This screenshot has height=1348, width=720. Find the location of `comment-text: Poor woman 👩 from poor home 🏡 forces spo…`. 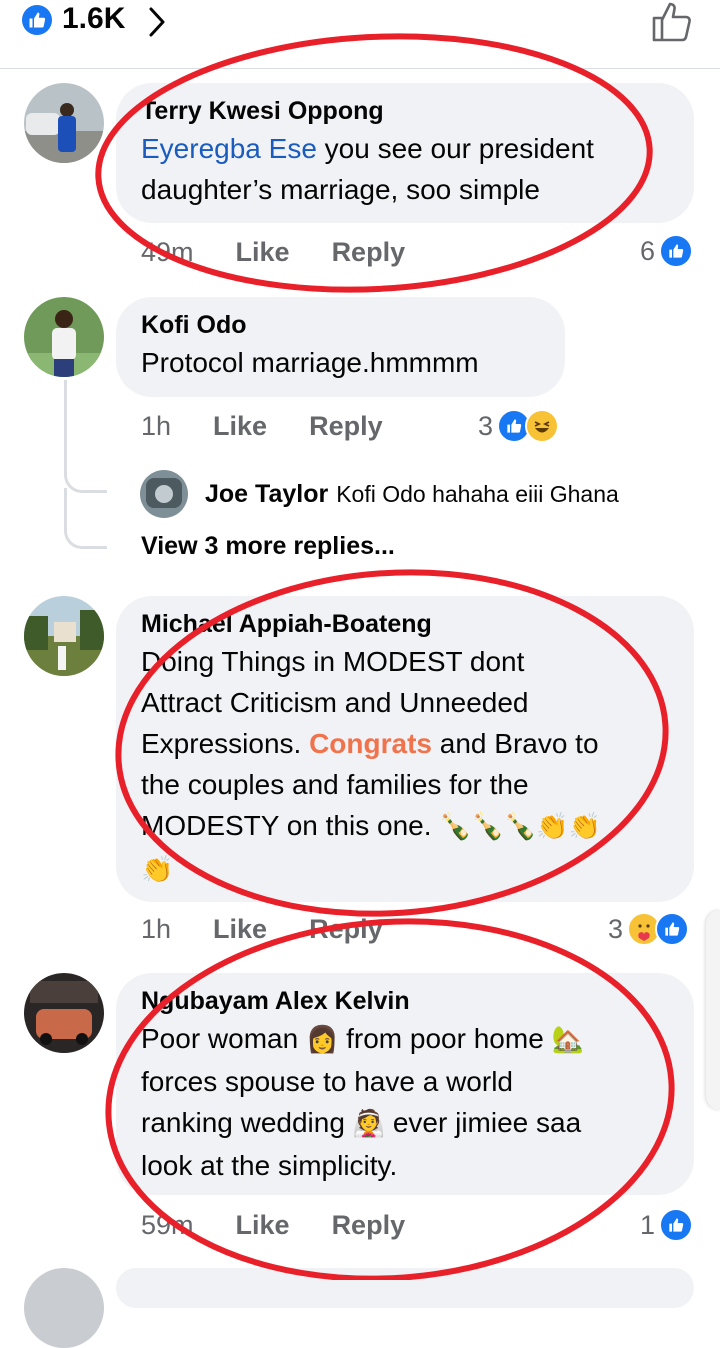

comment-text: Poor woman 👩 from poor home 🏡 forces spo… is located at coordinates (362, 1102).